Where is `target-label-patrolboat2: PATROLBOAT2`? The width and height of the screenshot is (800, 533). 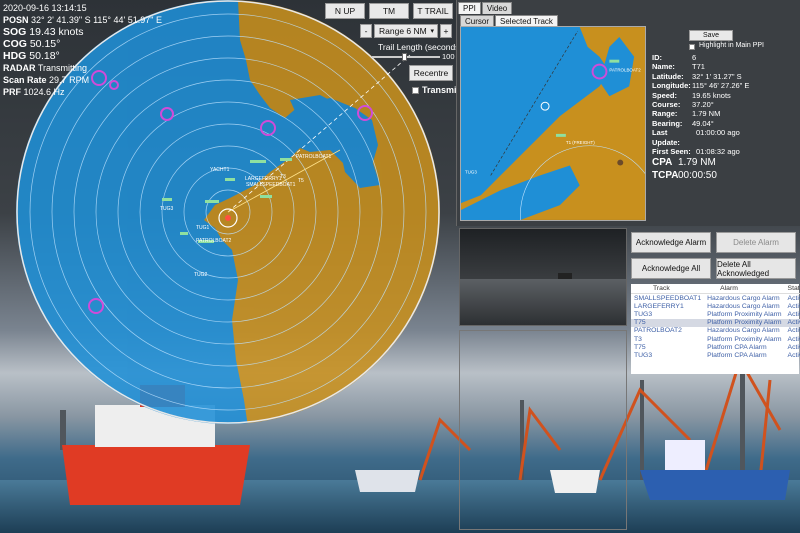
target-label-patrolboat2: PATROLBOAT2 is located at coordinates (214, 241).